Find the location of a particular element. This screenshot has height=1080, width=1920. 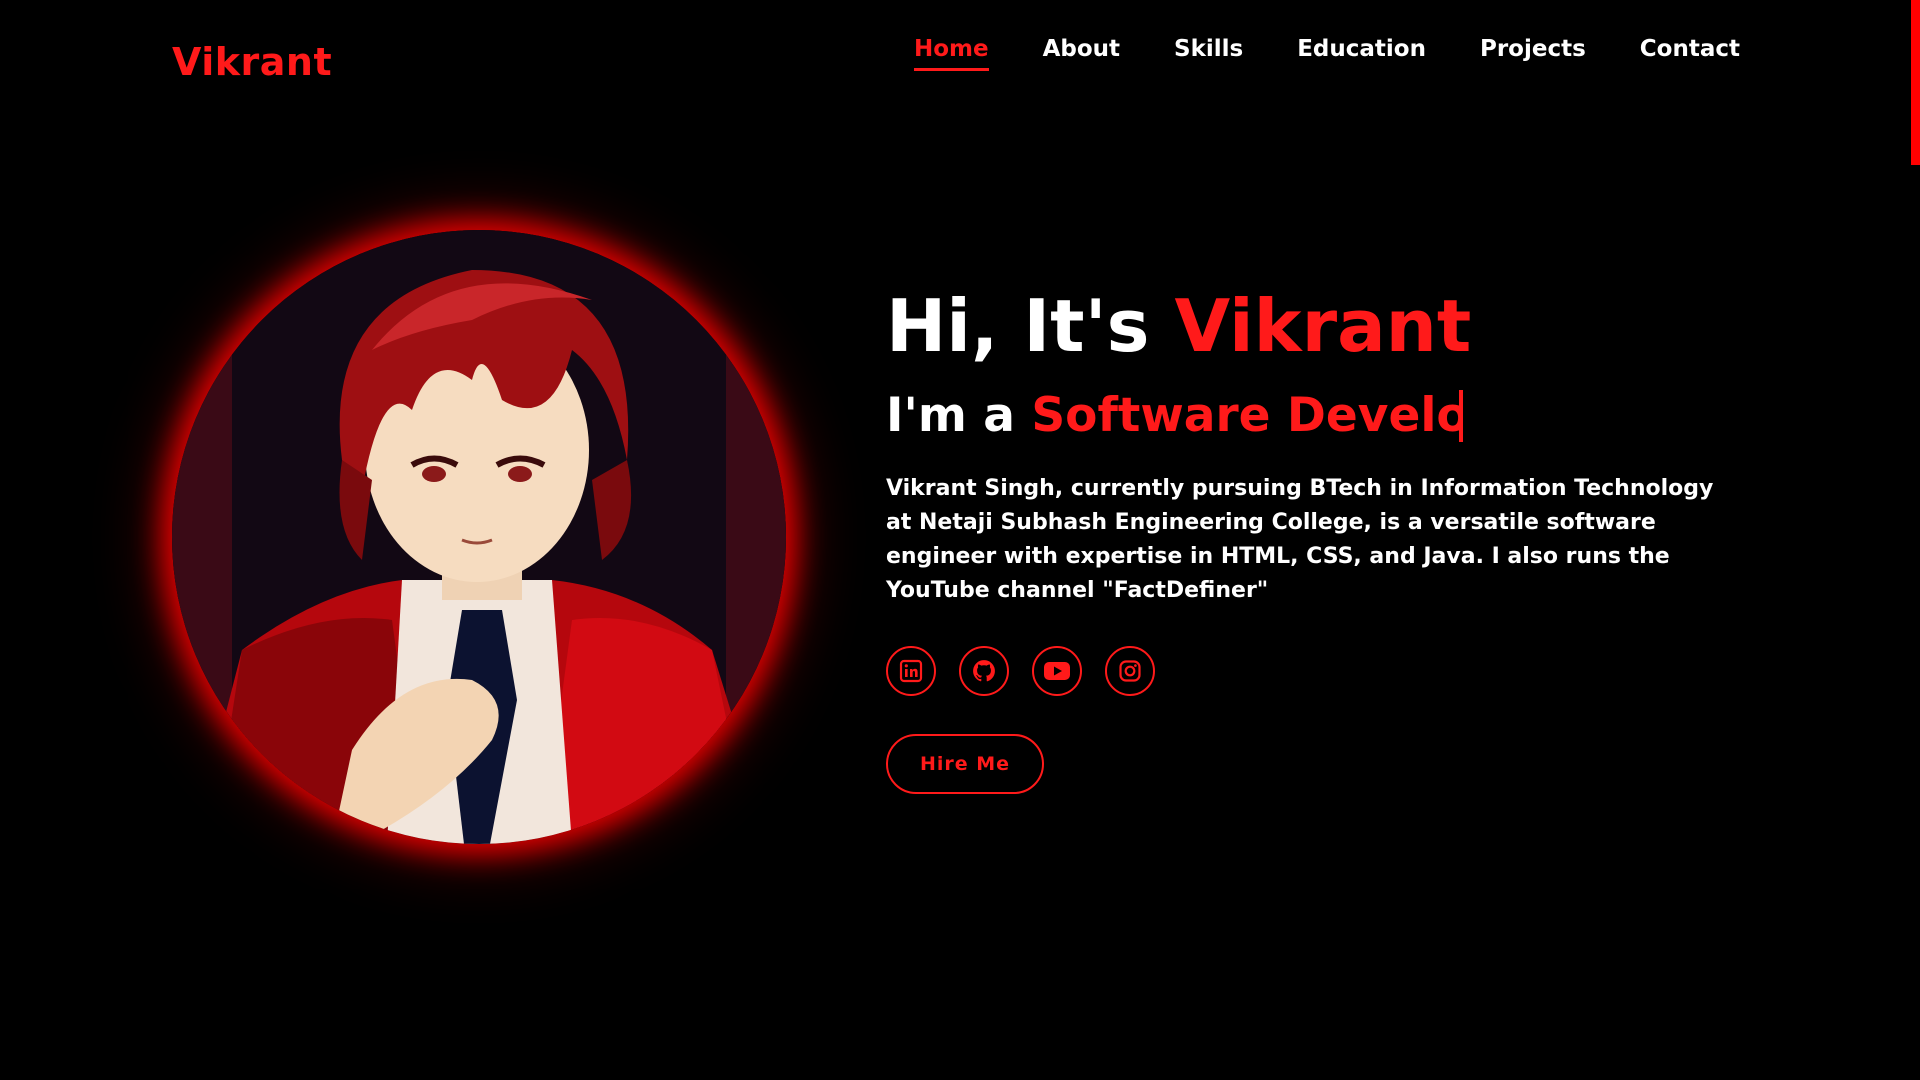

greeting-prefix: Hi, It's is located at coordinates (1018, 326).